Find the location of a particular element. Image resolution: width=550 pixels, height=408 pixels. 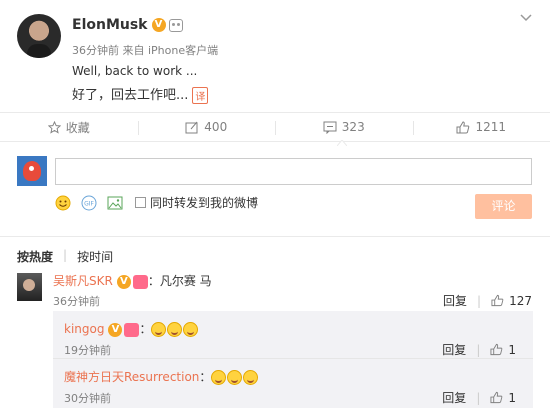

repost-button: 400 is located at coordinates (206, 127).